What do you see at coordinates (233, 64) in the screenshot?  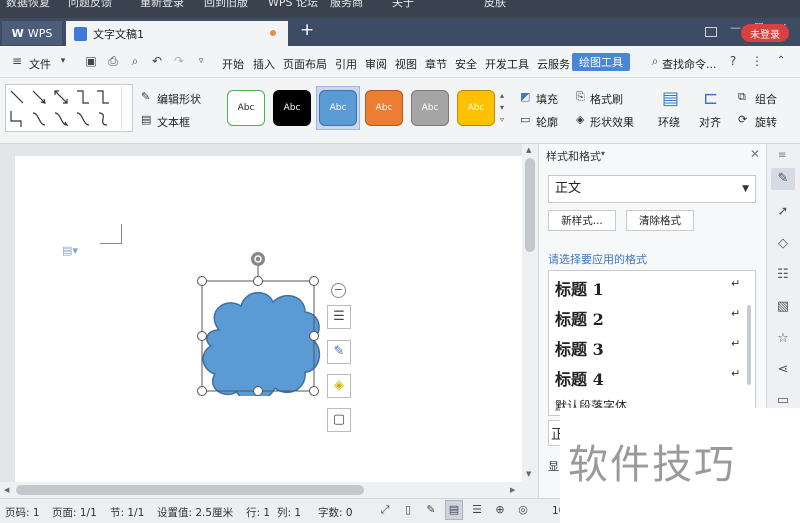 I see `menu-start: 开始` at bounding box center [233, 64].